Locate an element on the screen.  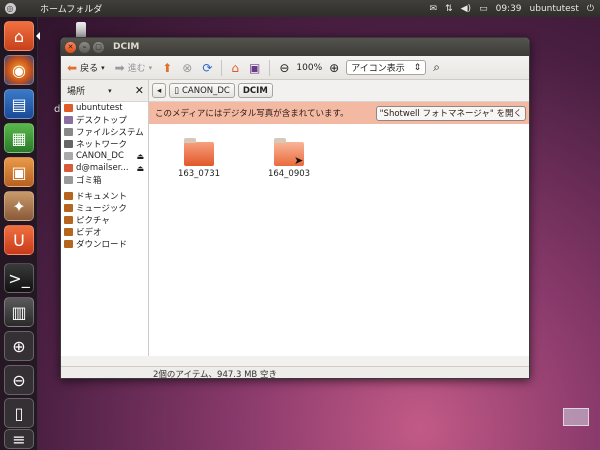
sidebar-item: ピクチャ is located at coordinates (104, 220).